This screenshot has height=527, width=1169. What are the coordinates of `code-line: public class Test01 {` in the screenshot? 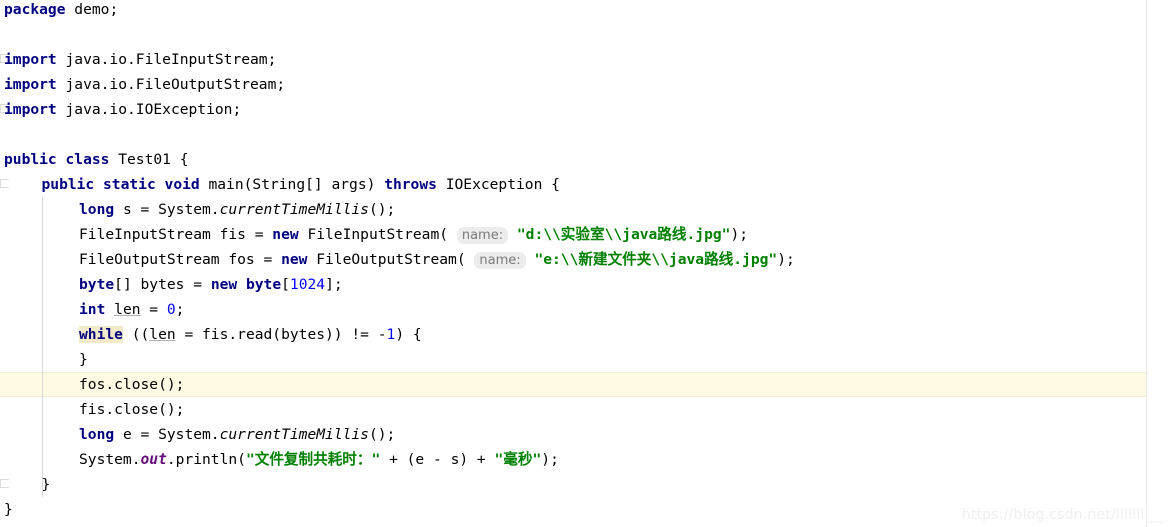 It's located at (584, 159).